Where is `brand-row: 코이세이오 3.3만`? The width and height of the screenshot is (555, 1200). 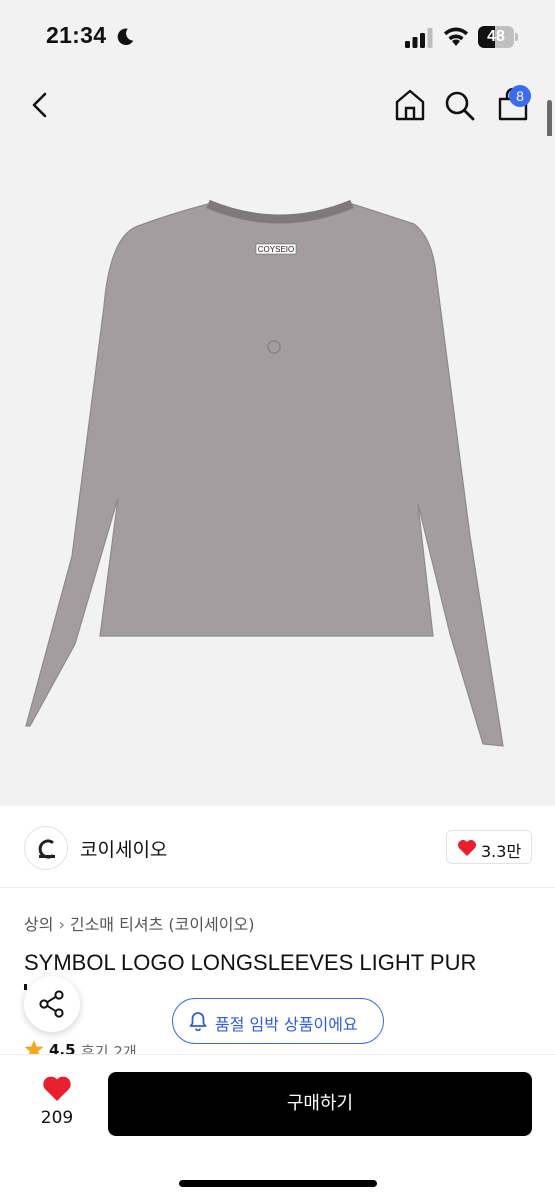 brand-row: 코이세이오 3.3만 is located at coordinates (277, 847).